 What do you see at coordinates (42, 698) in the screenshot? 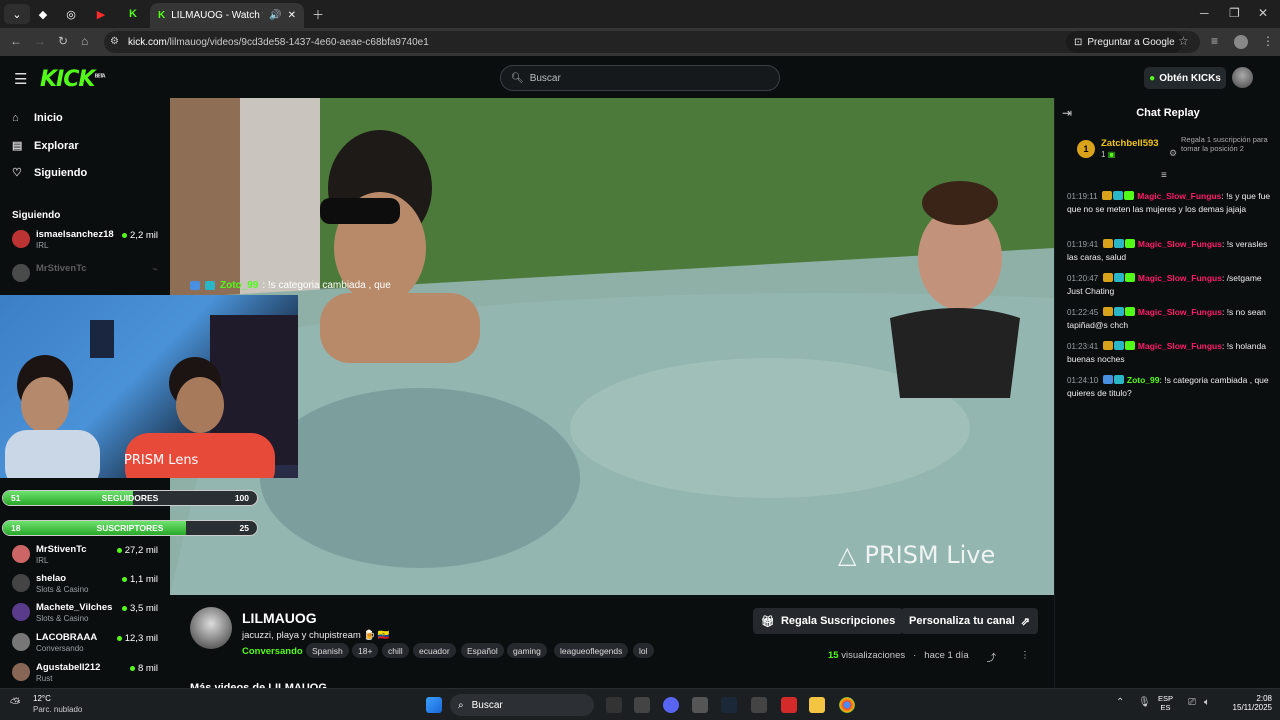
I see `weather-temp: 12°C` at bounding box center [42, 698].